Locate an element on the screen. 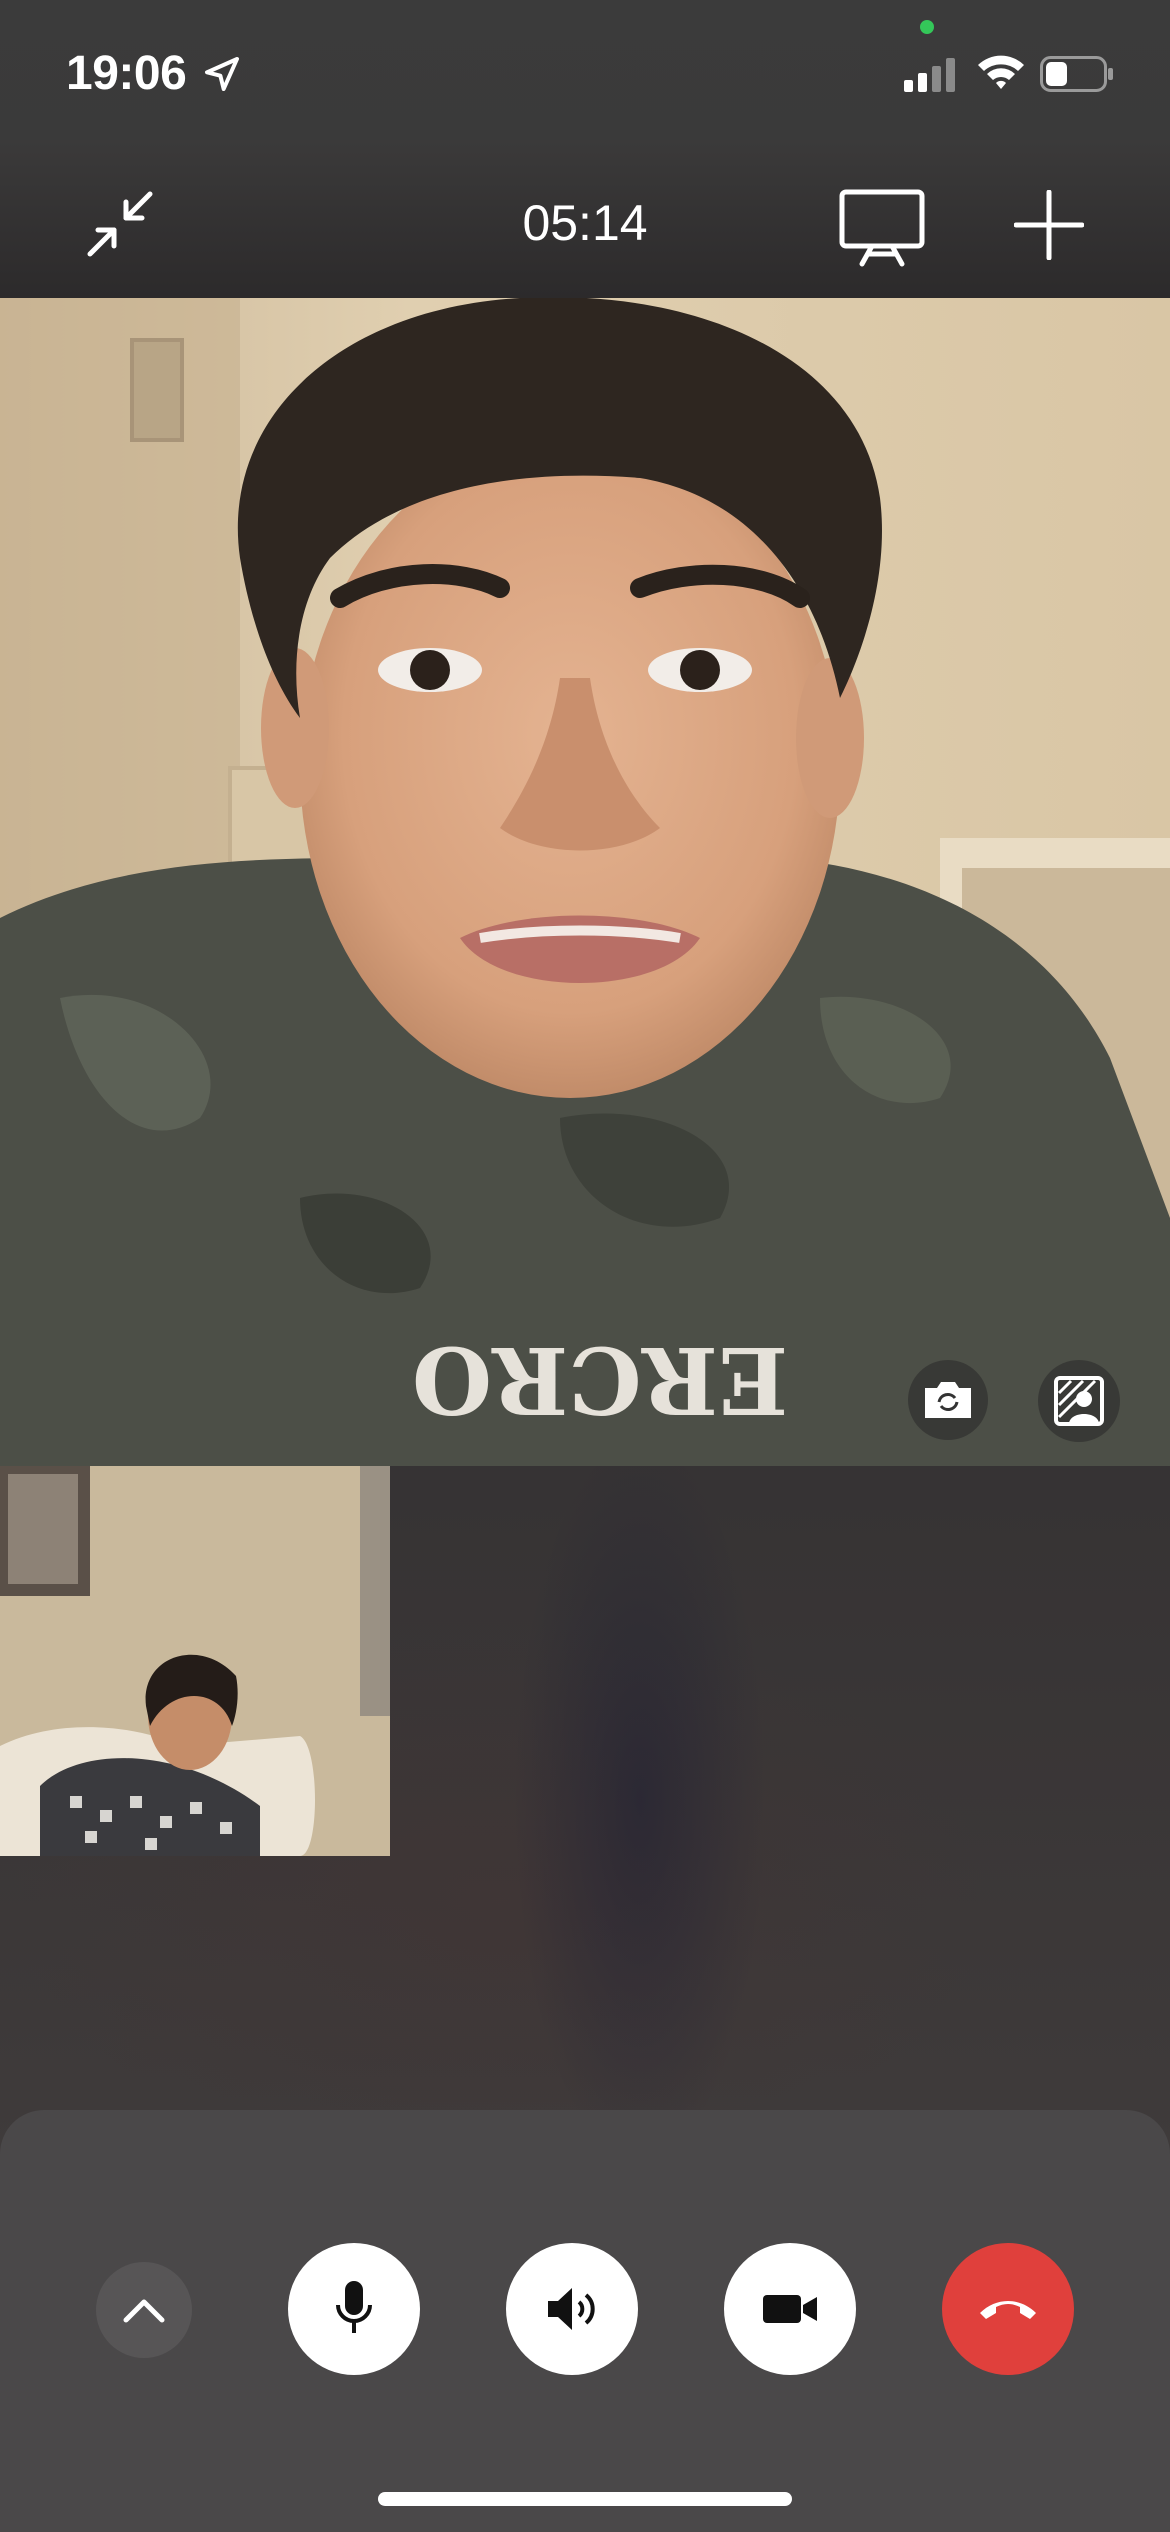 The height and width of the screenshot is (2532, 1170). call-duration: 05:14 is located at coordinates (585, 223).